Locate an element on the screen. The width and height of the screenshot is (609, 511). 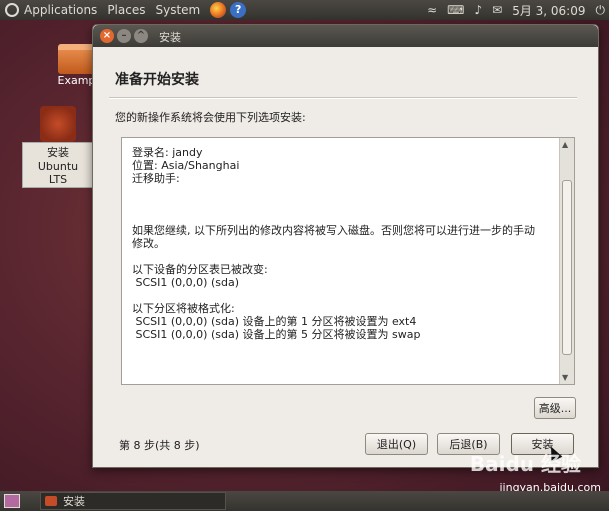
wifi-icon: ≈ is located at coordinates (432, 10).